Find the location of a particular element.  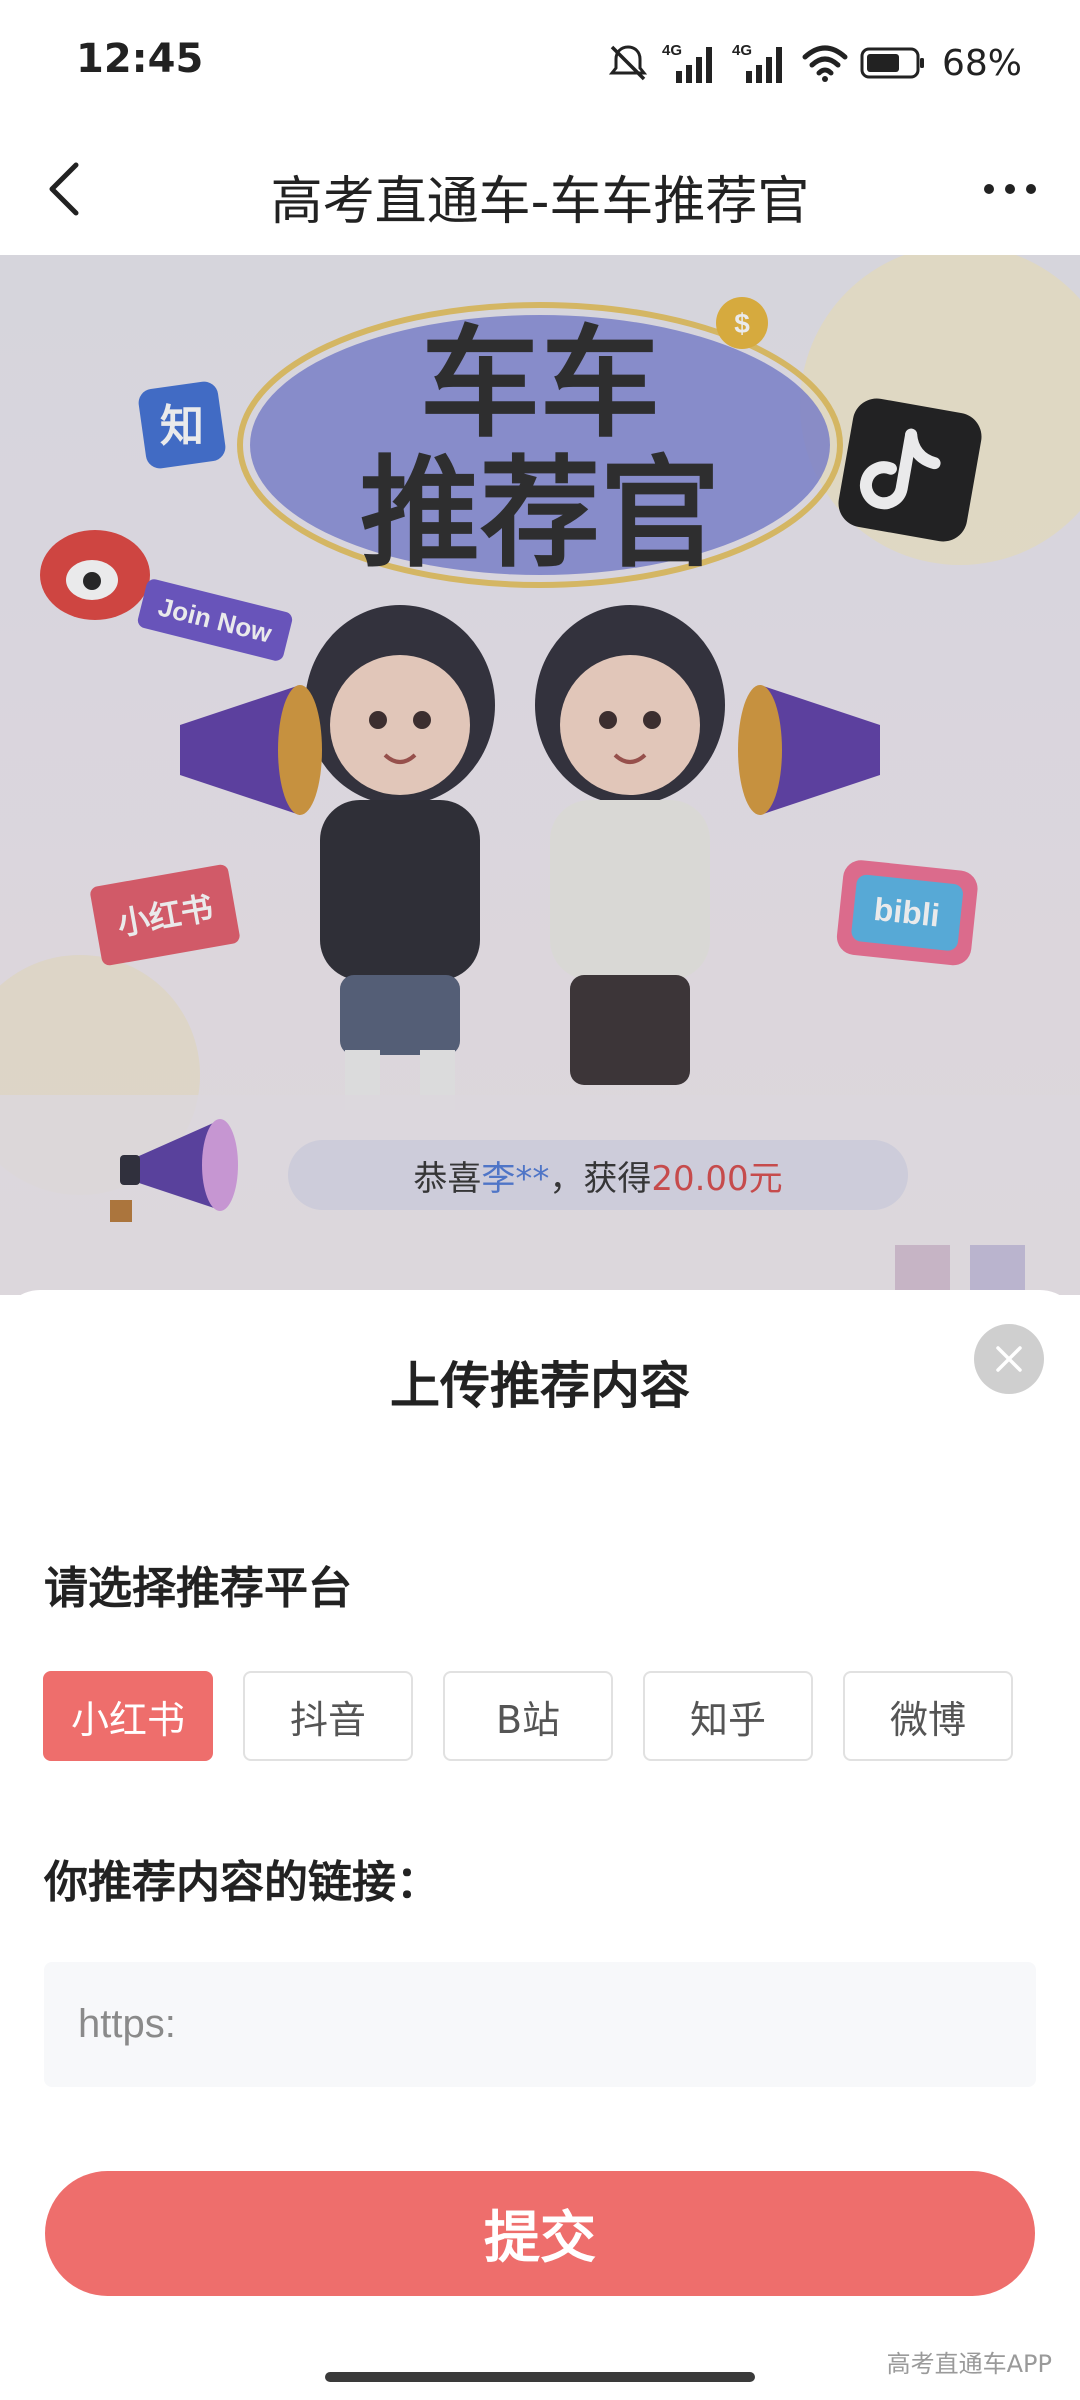

close-icon is located at coordinates (1009, 1359).